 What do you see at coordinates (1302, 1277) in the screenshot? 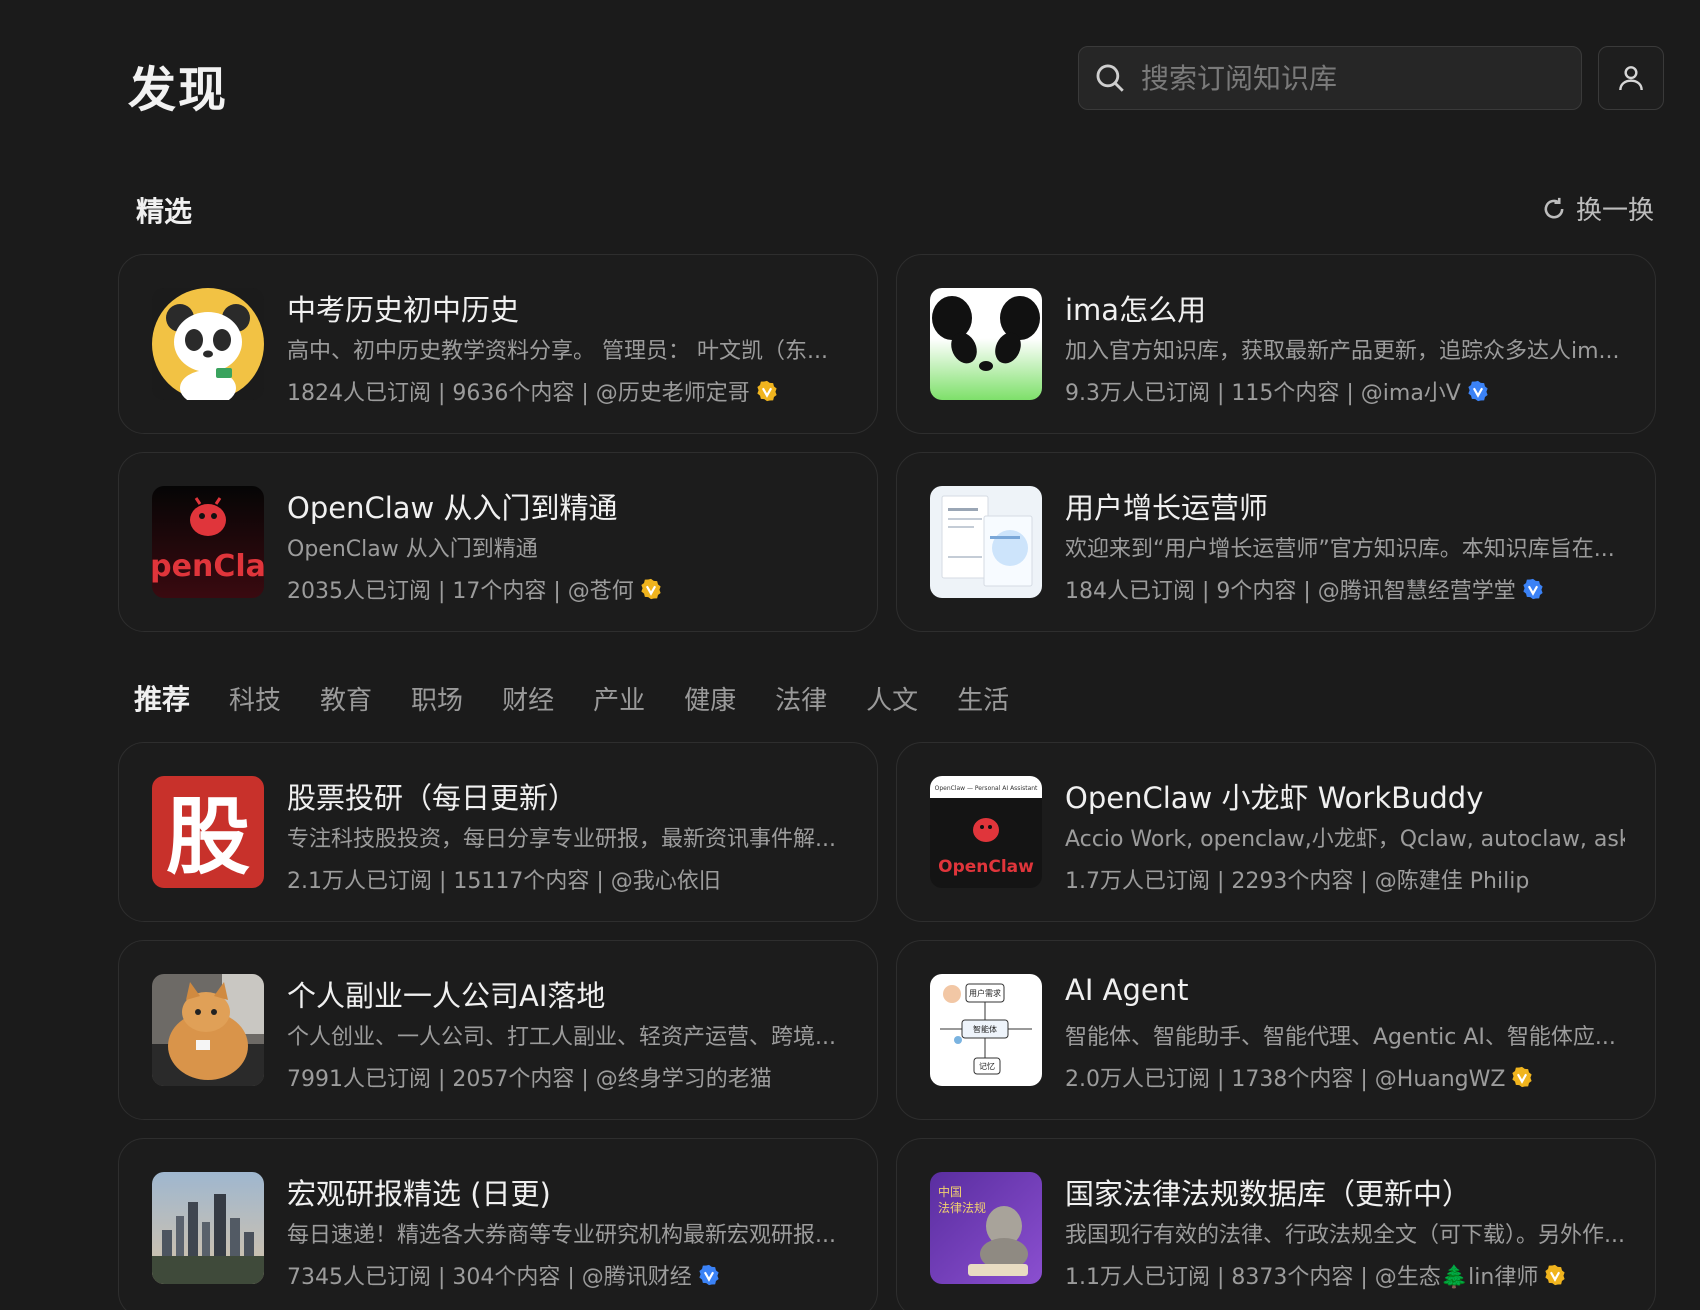
I see `card-meta-text: 1.1万人已订阅 | 8373个内容 | @生态🌲lin律师` at bounding box center [1302, 1277].